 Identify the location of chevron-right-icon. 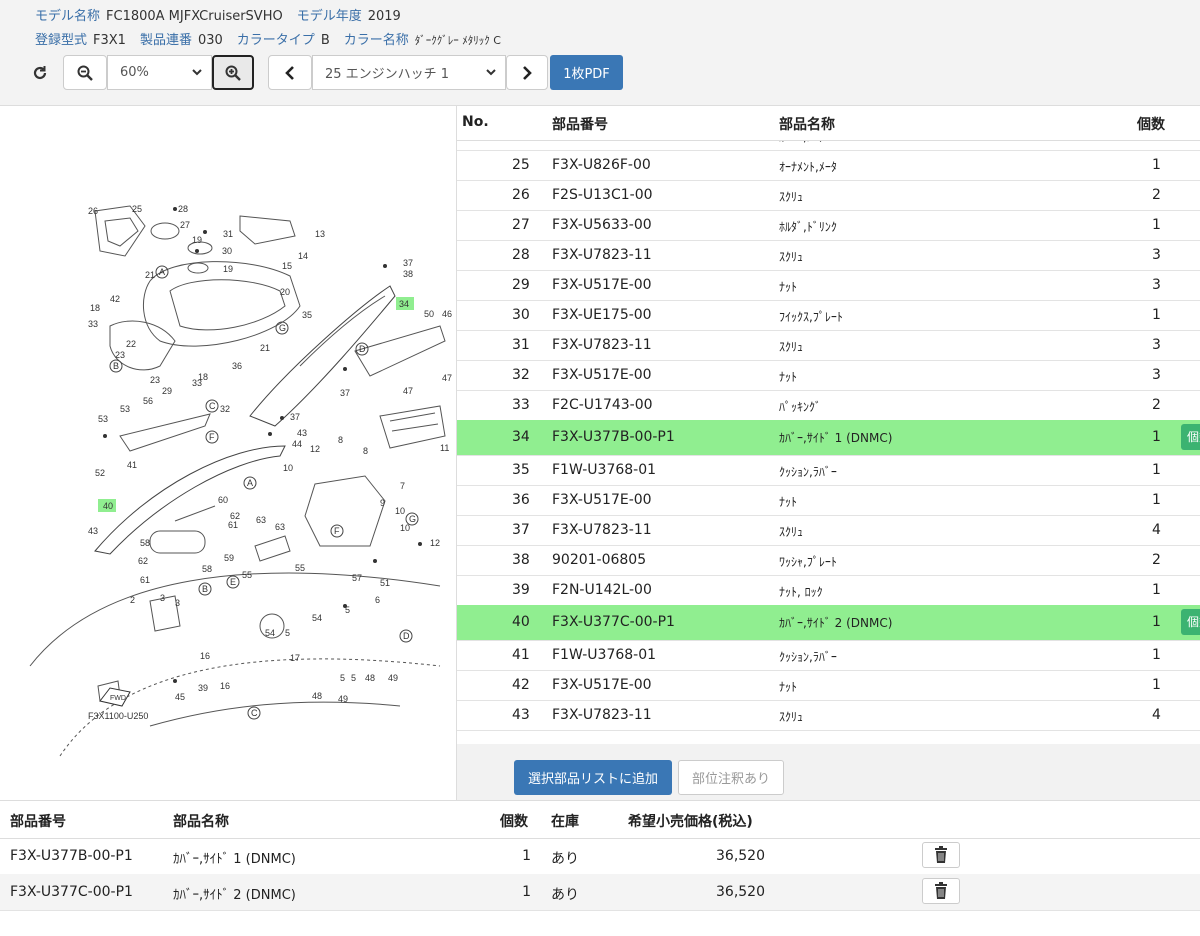
(527, 72).